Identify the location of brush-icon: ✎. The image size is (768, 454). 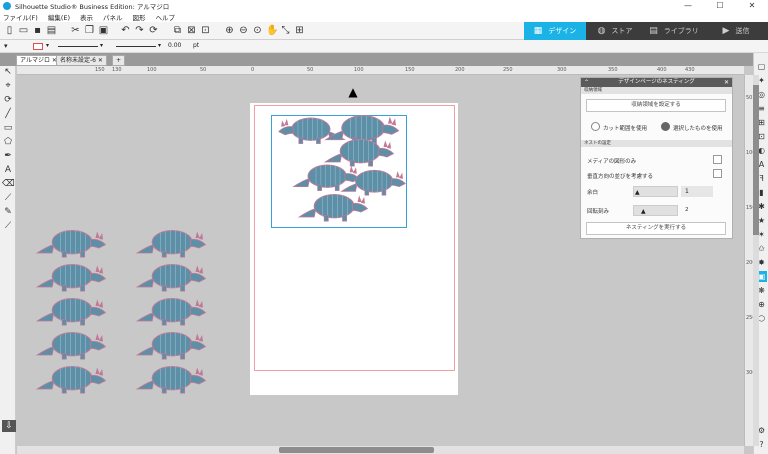
(8, 212).